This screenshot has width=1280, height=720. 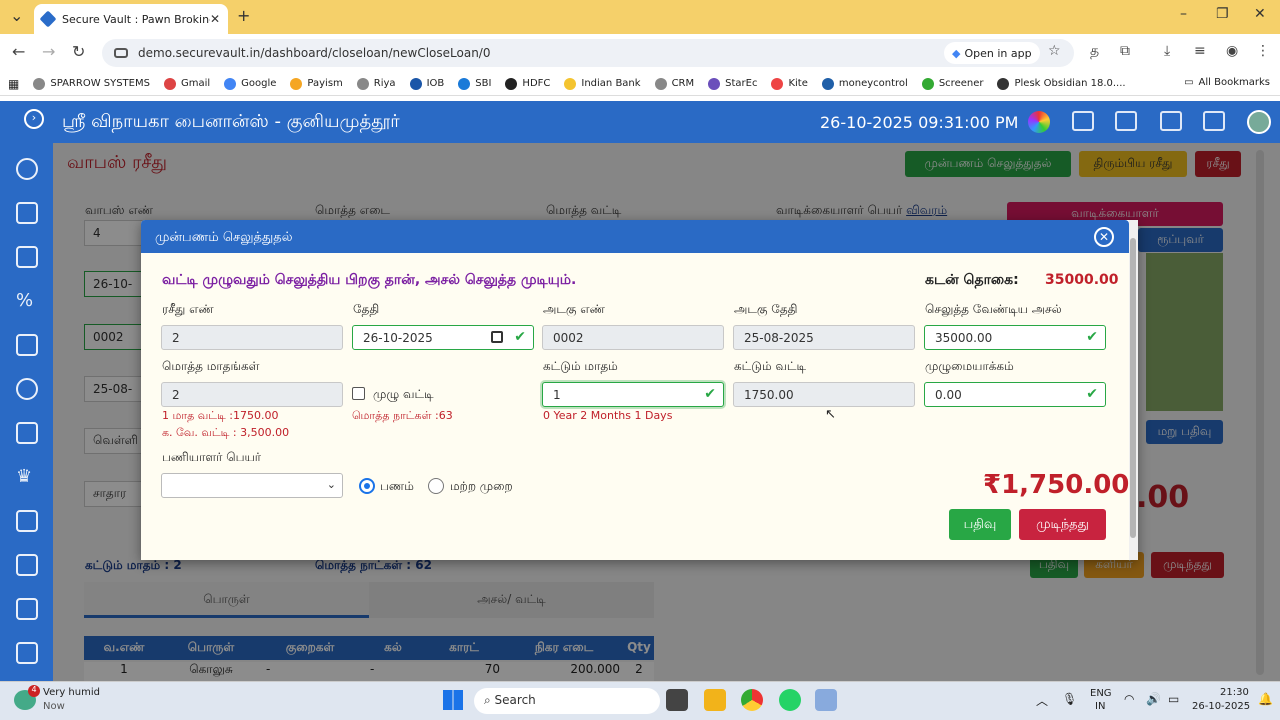 What do you see at coordinates (367, 486) in the screenshot?
I see `cash-radio` at bounding box center [367, 486].